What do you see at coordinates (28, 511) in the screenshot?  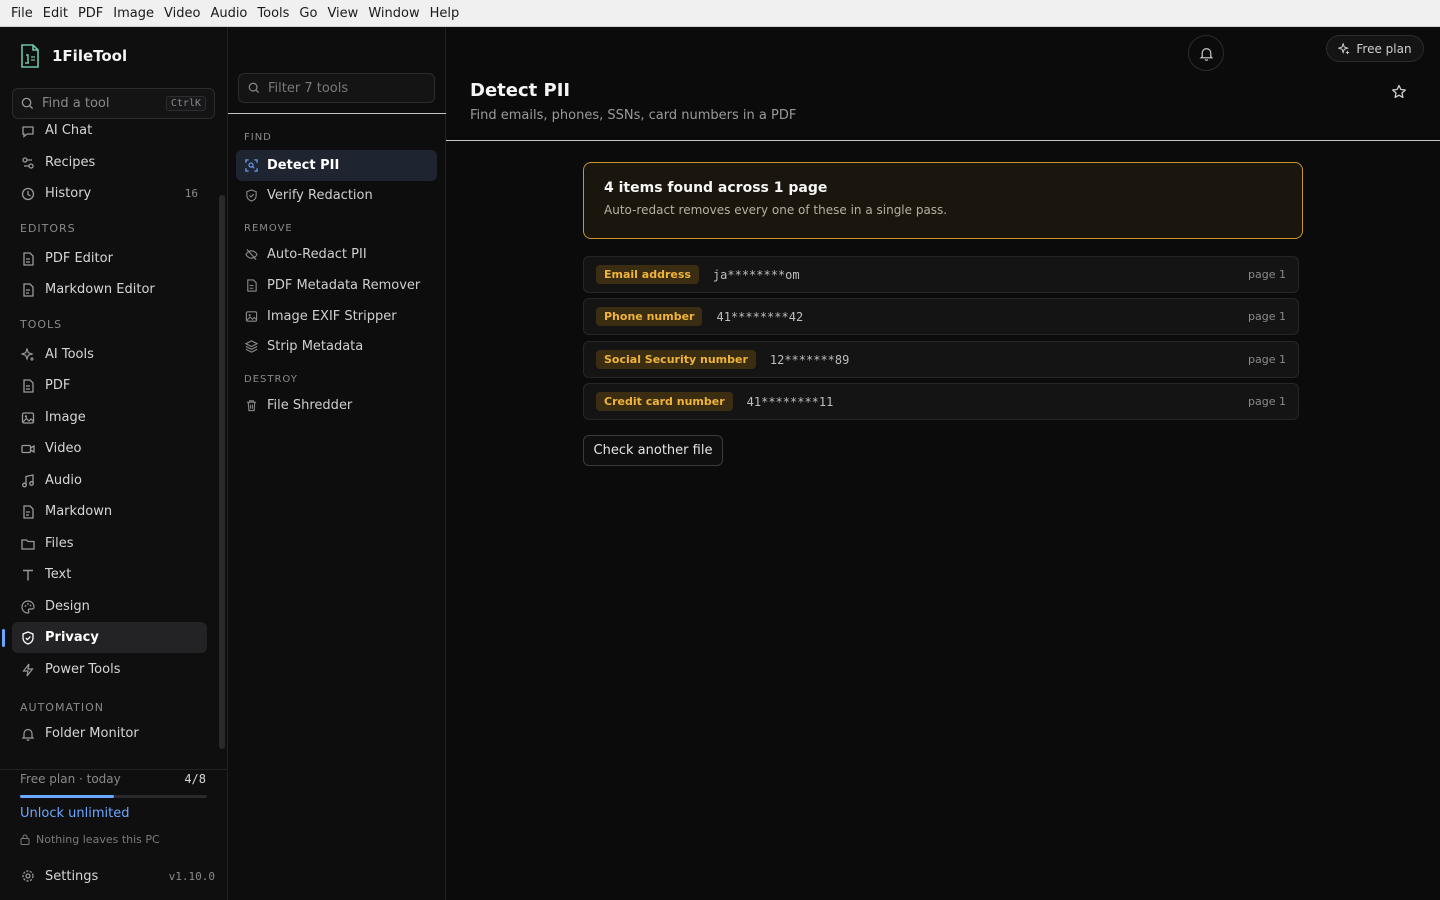 I see `markdown-icon` at bounding box center [28, 511].